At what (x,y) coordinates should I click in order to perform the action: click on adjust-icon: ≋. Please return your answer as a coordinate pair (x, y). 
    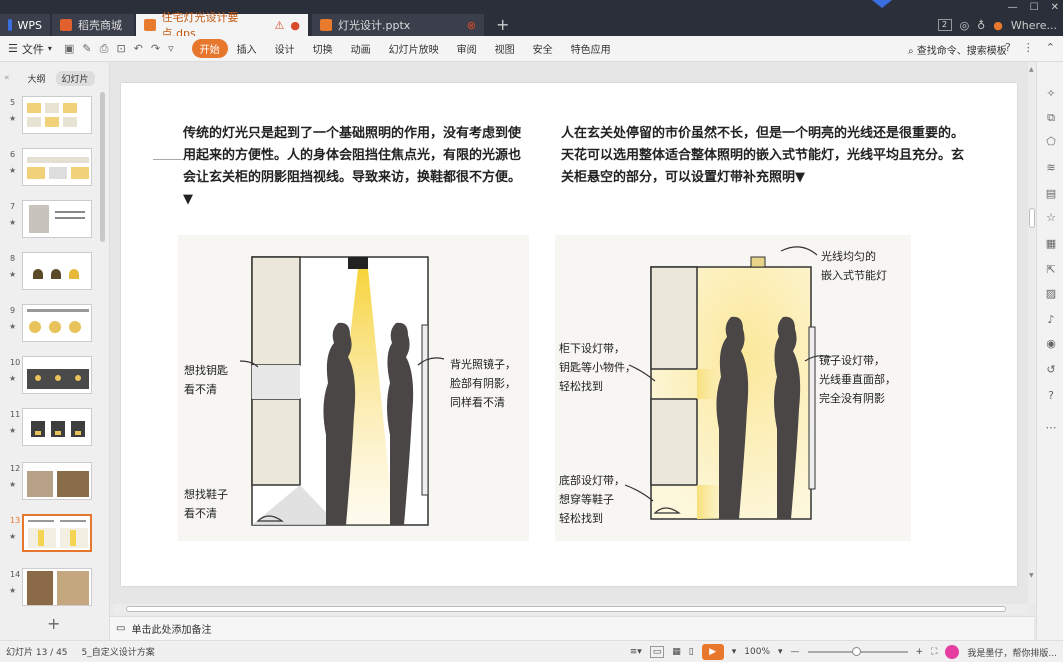
    Looking at the image, I should click on (1051, 168).